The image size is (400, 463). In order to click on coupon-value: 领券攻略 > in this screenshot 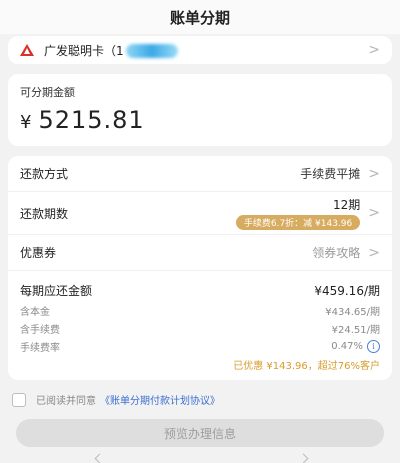, I will do `click(346, 252)`.